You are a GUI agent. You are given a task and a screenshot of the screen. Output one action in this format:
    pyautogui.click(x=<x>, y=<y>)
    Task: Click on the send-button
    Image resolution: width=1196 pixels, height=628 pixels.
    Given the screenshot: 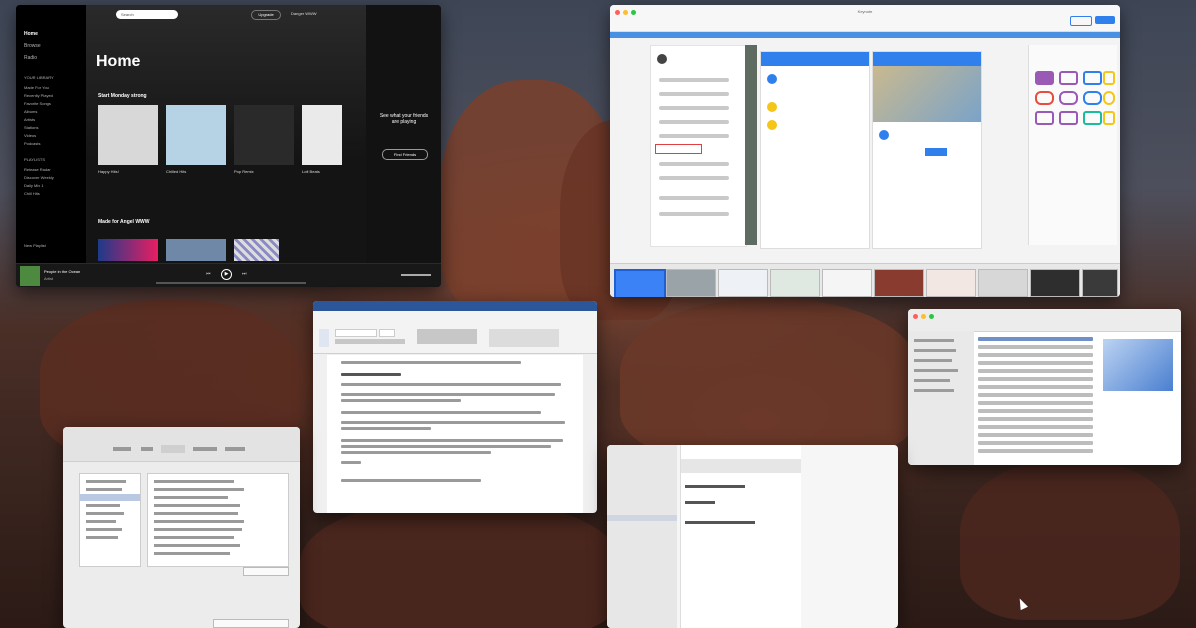 What is the action you would take?
    pyautogui.click(x=936, y=152)
    